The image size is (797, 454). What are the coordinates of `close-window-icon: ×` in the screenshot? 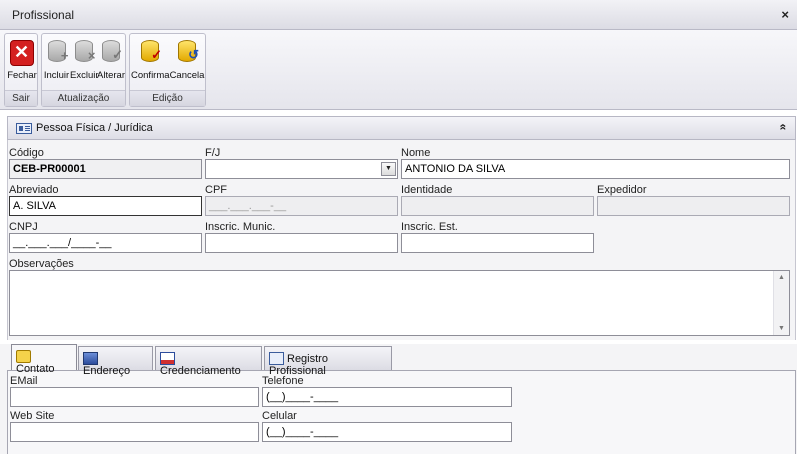 It's located at (785, 14).